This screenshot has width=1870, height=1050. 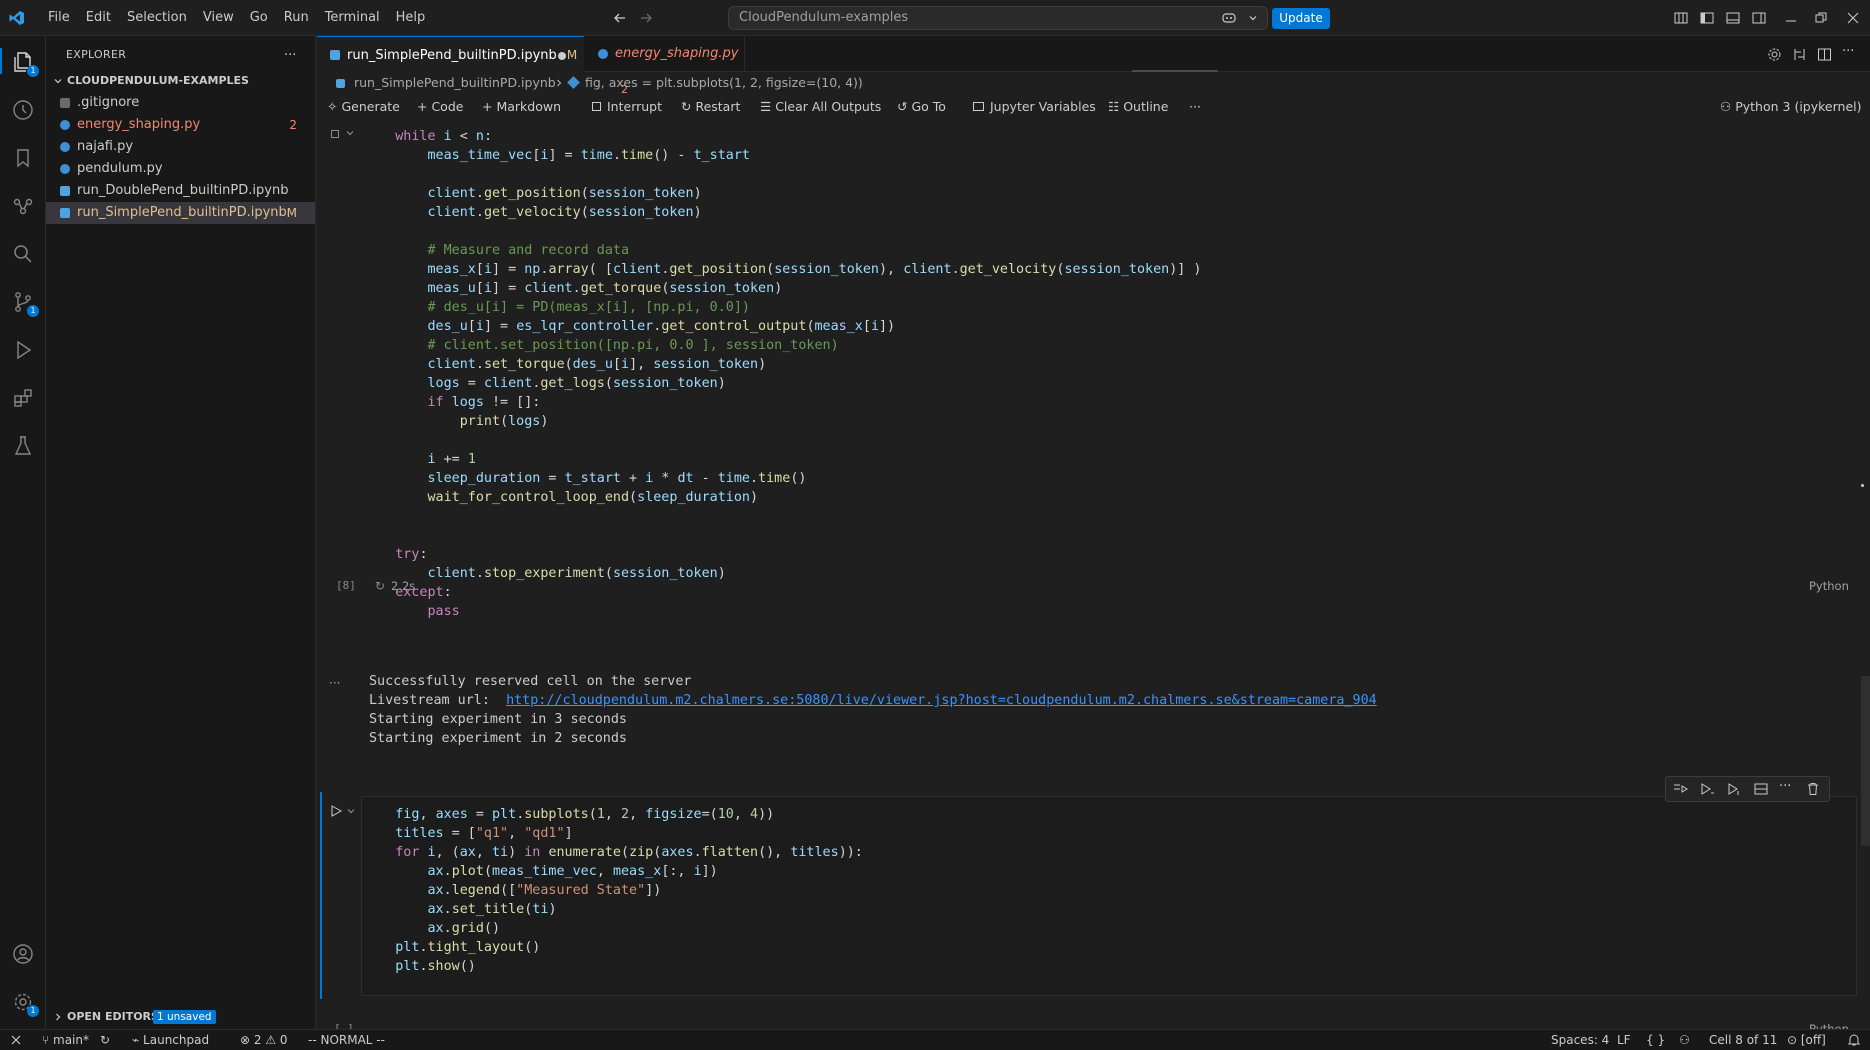 What do you see at coordinates (447, 106) in the screenshot?
I see `code-label: Code` at bounding box center [447, 106].